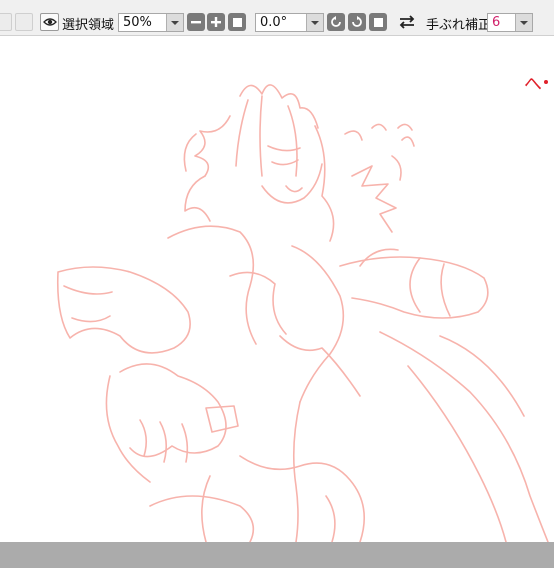  Describe the element at coordinates (533, 84) in the screenshot. I see `canvas-annotation-text: へ` at that location.